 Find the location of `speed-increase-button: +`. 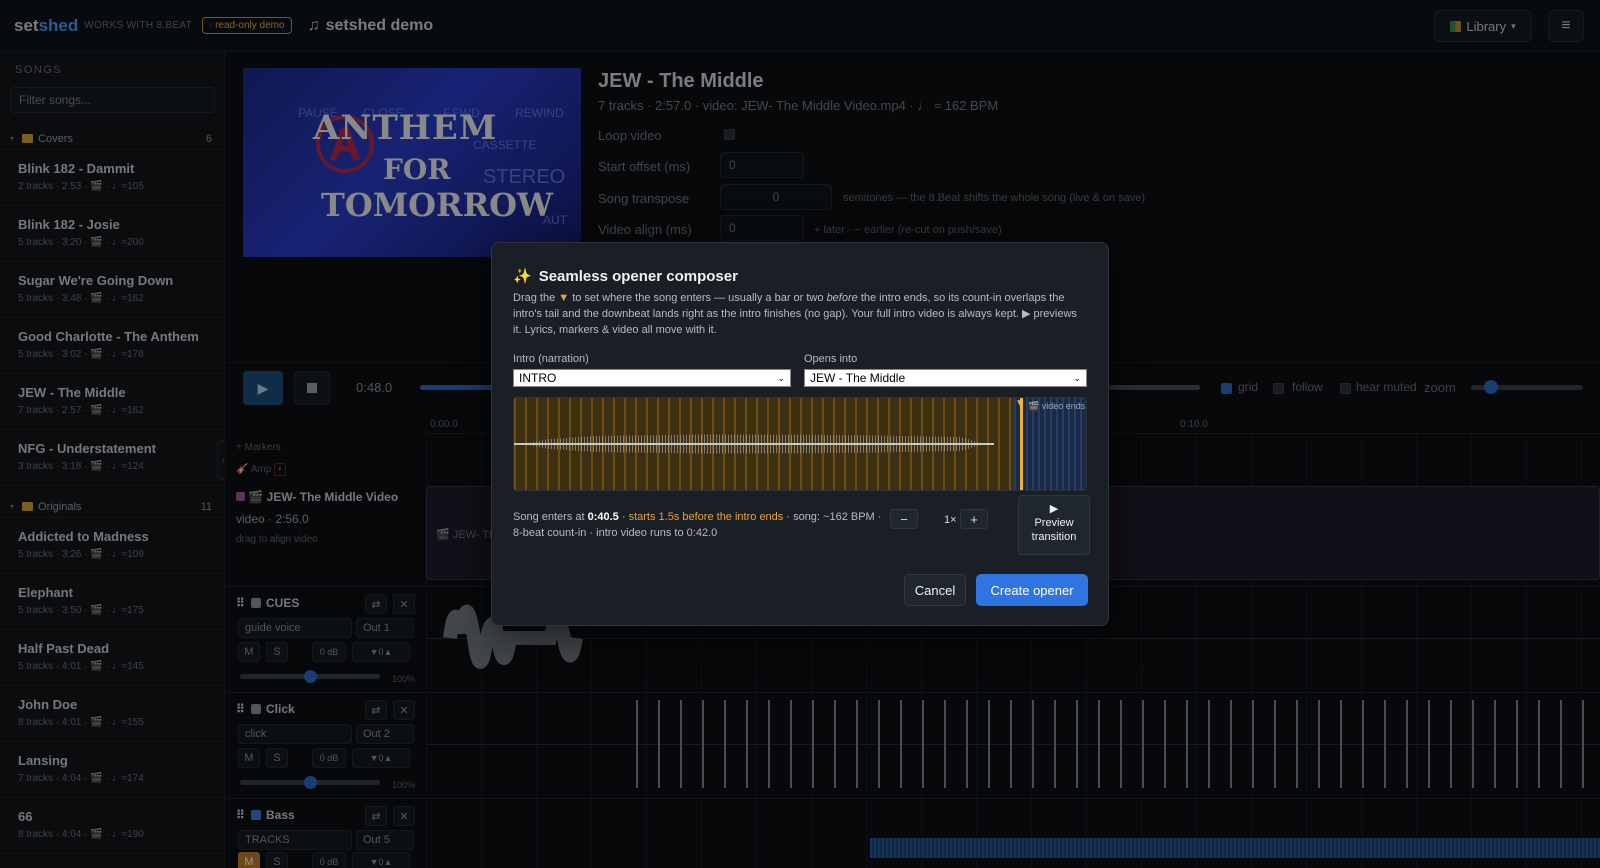

speed-increase-button: + is located at coordinates (974, 519).